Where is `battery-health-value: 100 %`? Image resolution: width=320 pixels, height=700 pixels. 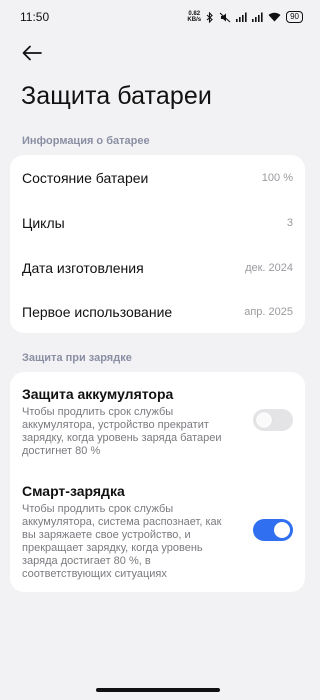
battery-health-value: 100 % is located at coordinates (277, 177).